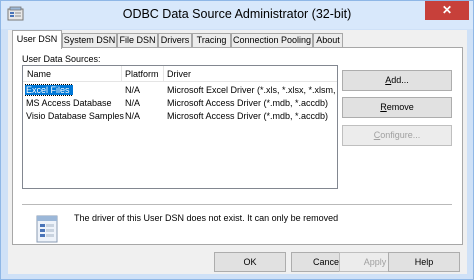 The height and width of the screenshot is (280, 474). I want to click on user-data-sources-label: User Data Sources:, so click(61, 59).